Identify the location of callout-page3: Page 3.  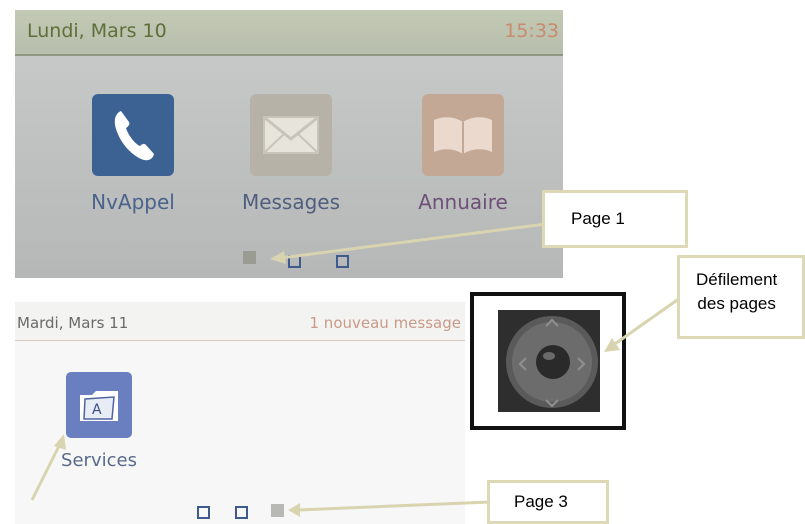
(548, 502).